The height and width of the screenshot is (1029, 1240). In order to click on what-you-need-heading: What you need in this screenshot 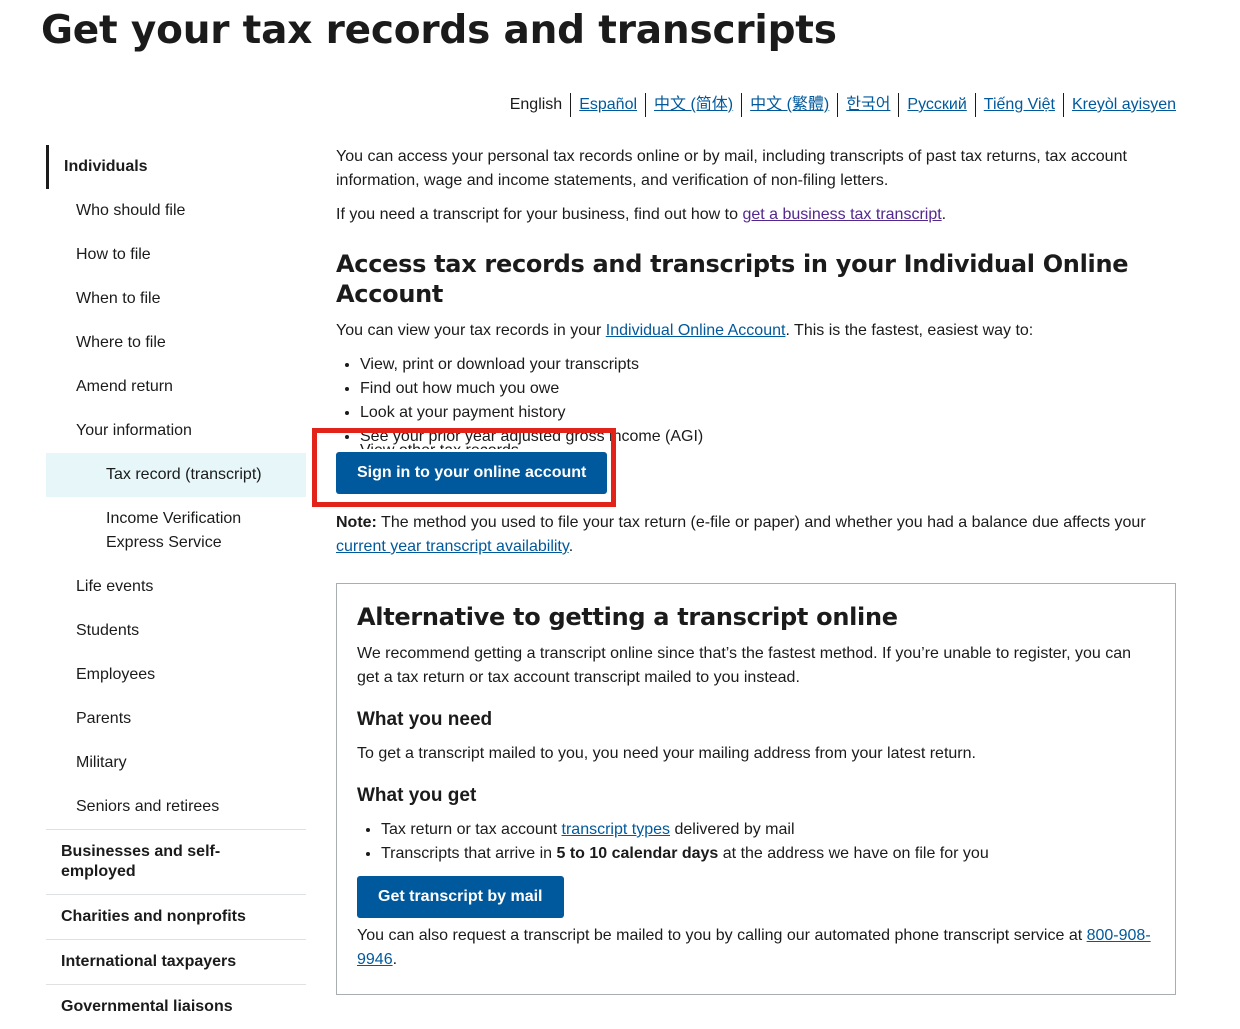, I will do `click(425, 719)`.